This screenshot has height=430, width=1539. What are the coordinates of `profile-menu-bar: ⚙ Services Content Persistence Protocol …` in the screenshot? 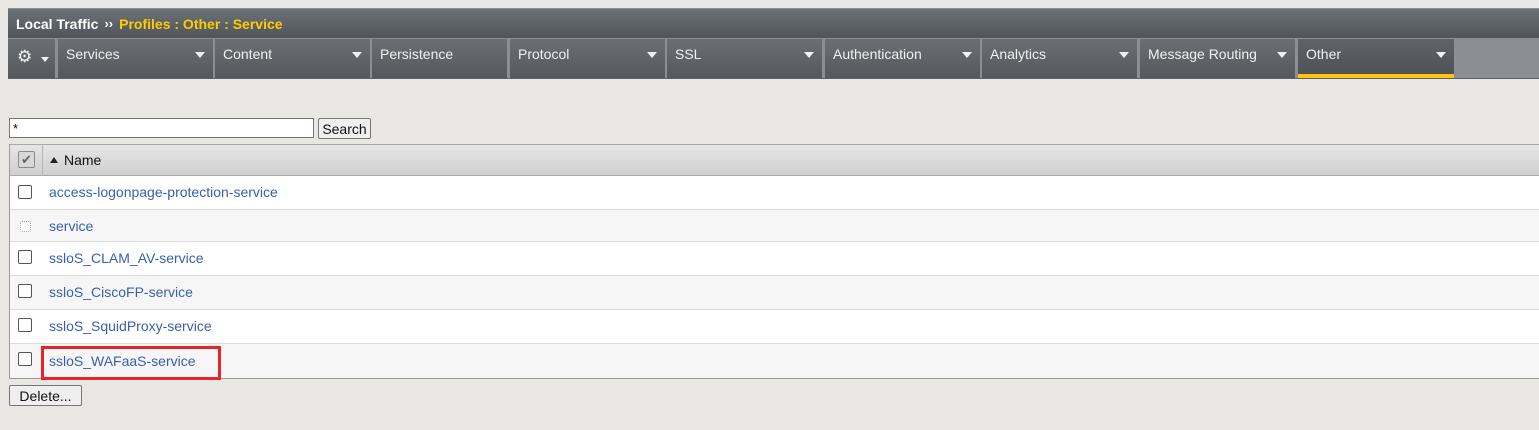 It's located at (773, 58).